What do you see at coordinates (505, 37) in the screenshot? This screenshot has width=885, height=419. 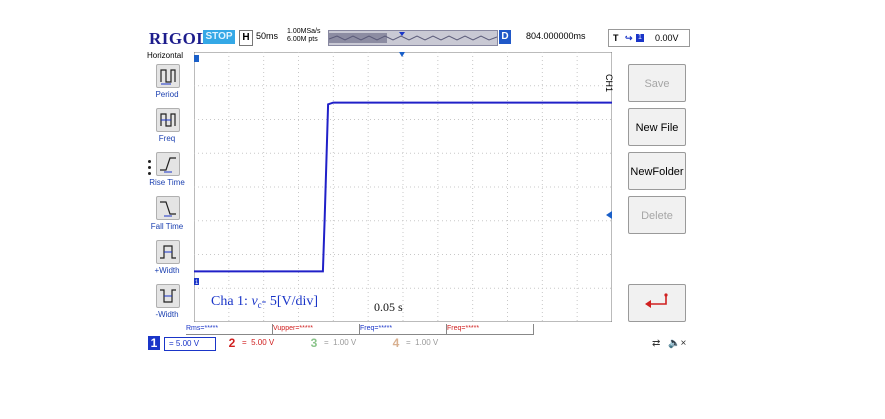 I see `delay-label: D` at bounding box center [505, 37].